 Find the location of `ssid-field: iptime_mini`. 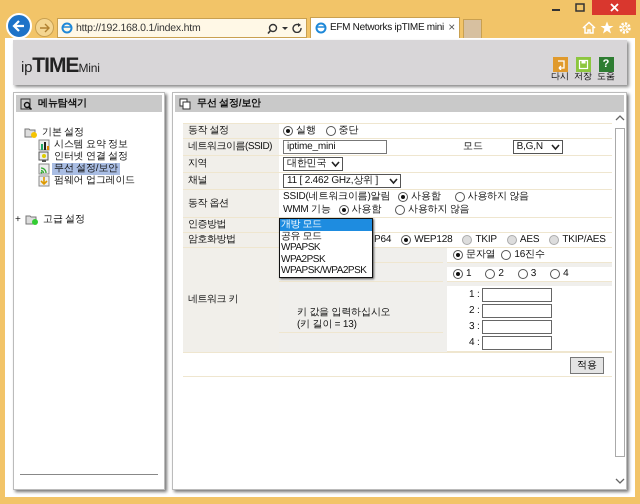

ssid-field: iptime_mini is located at coordinates (335, 147).